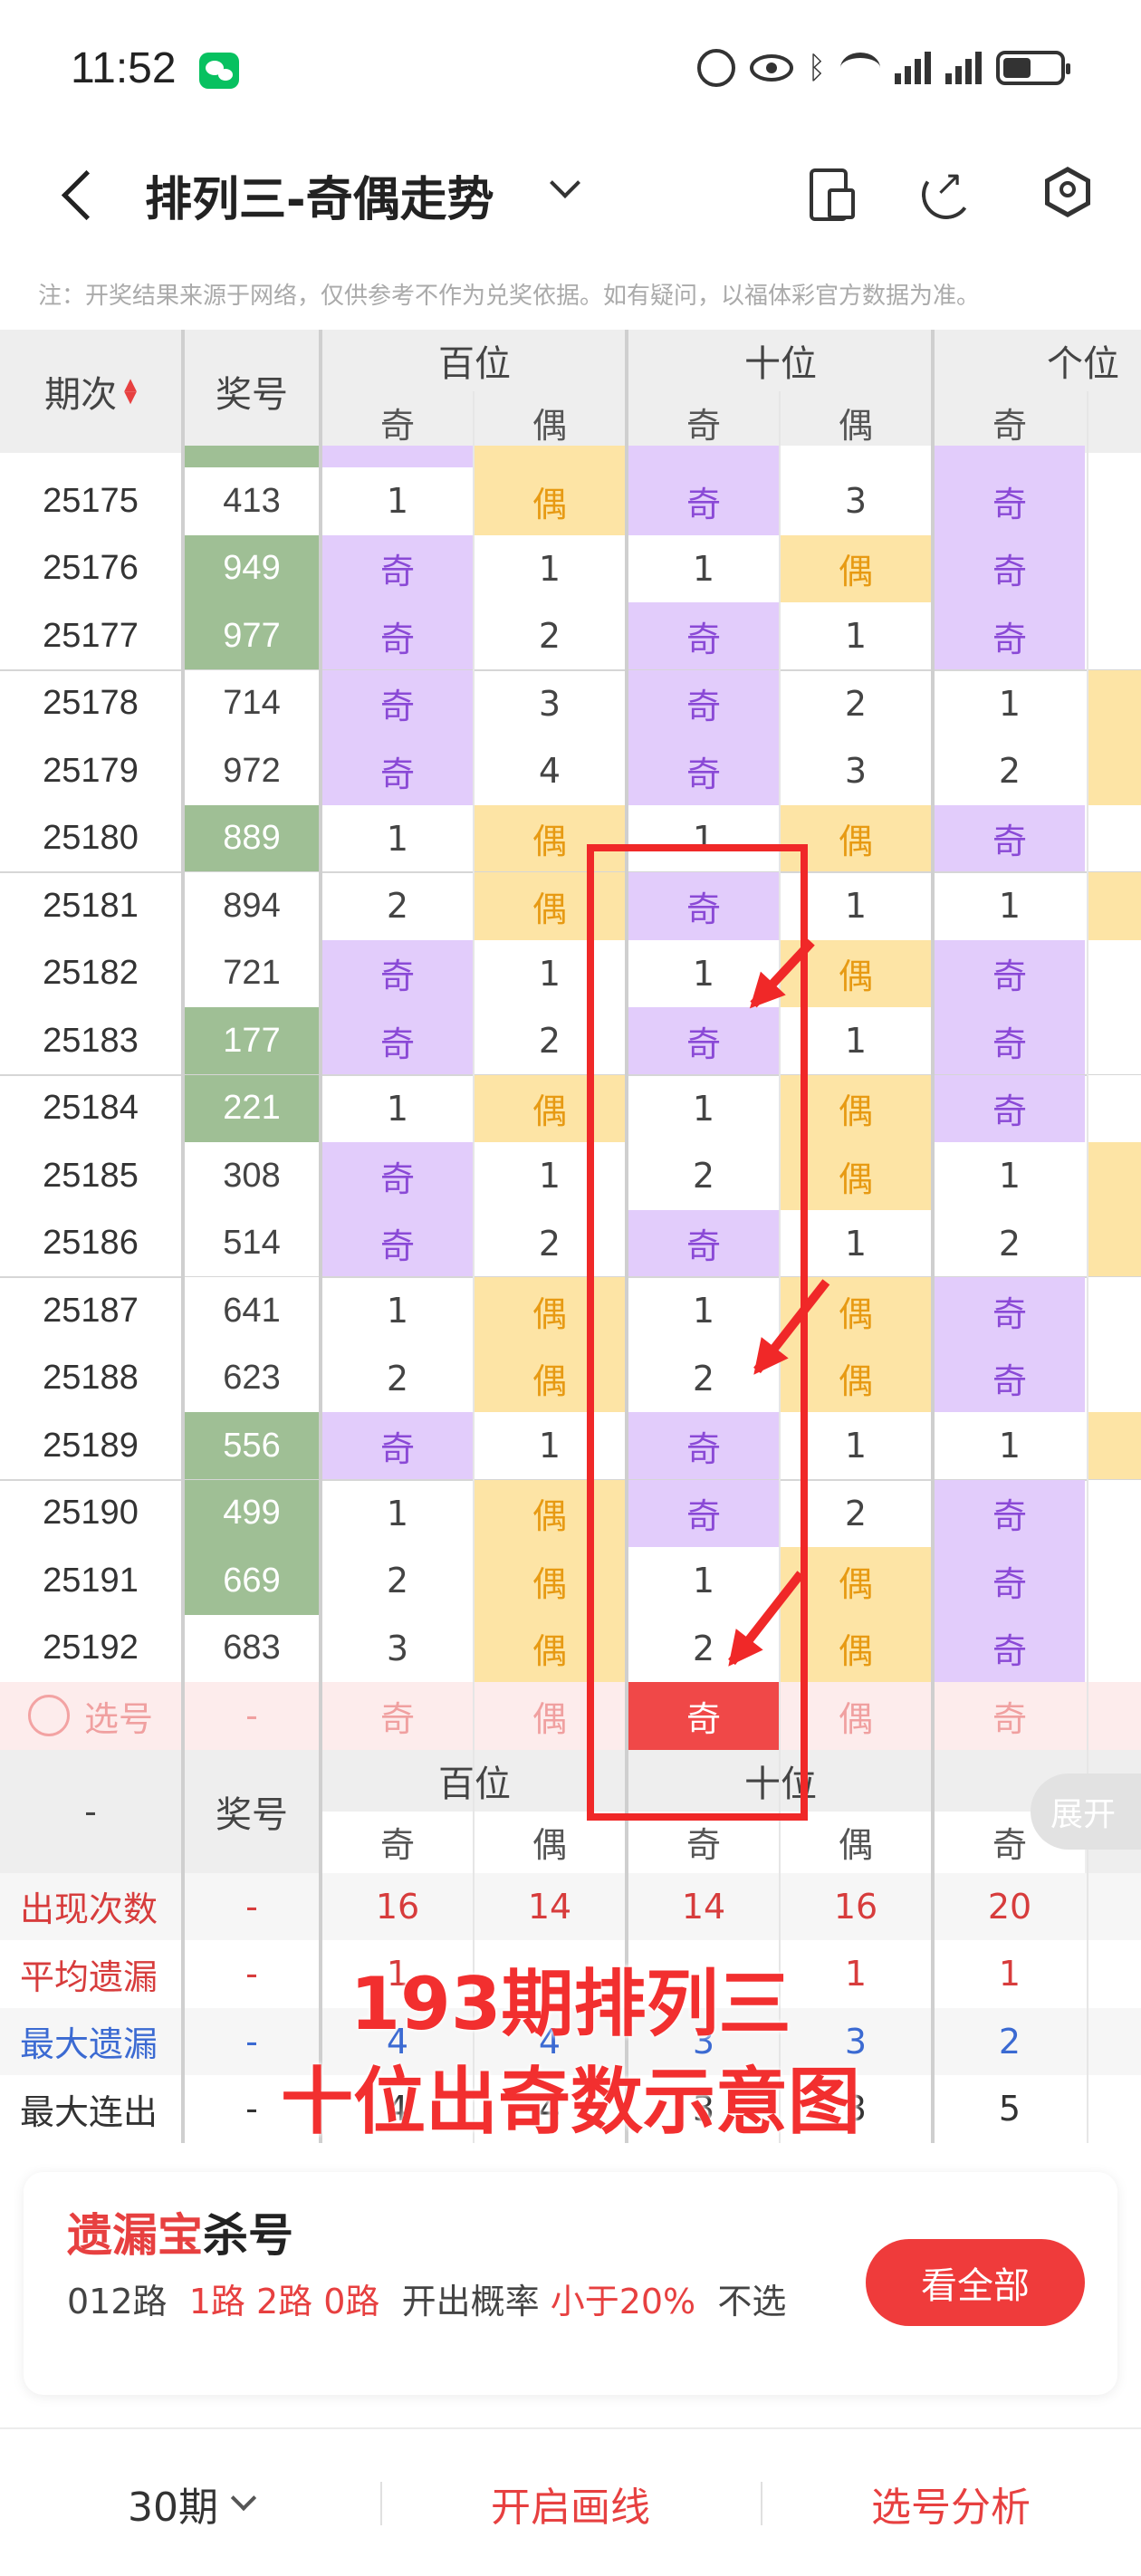 The width and height of the screenshot is (1141, 2576). I want to click on table-row: 25189 556 奇 1 奇 1 1, so click(570, 1446).